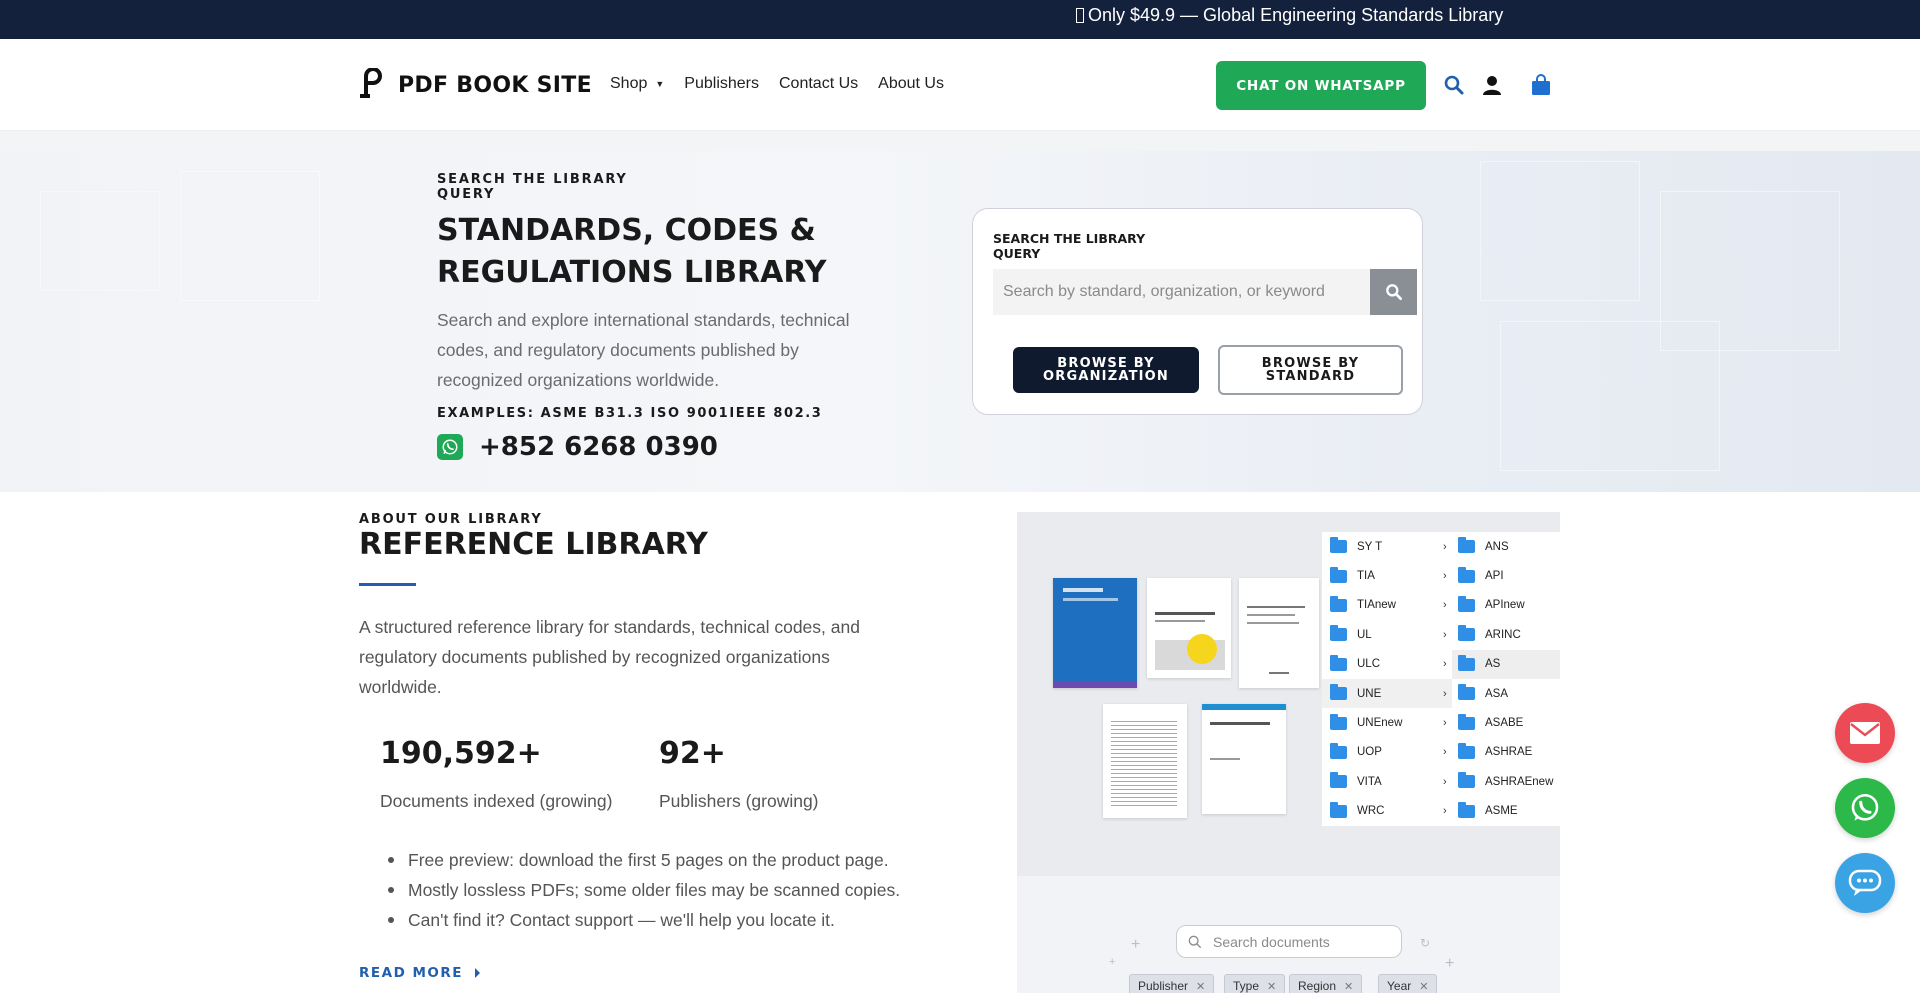 Image resolution: width=1920 pixels, height=993 pixels. Describe the element at coordinates (1441, 605) in the screenshot. I see `folder-row: TIAnew › APInew` at that location.